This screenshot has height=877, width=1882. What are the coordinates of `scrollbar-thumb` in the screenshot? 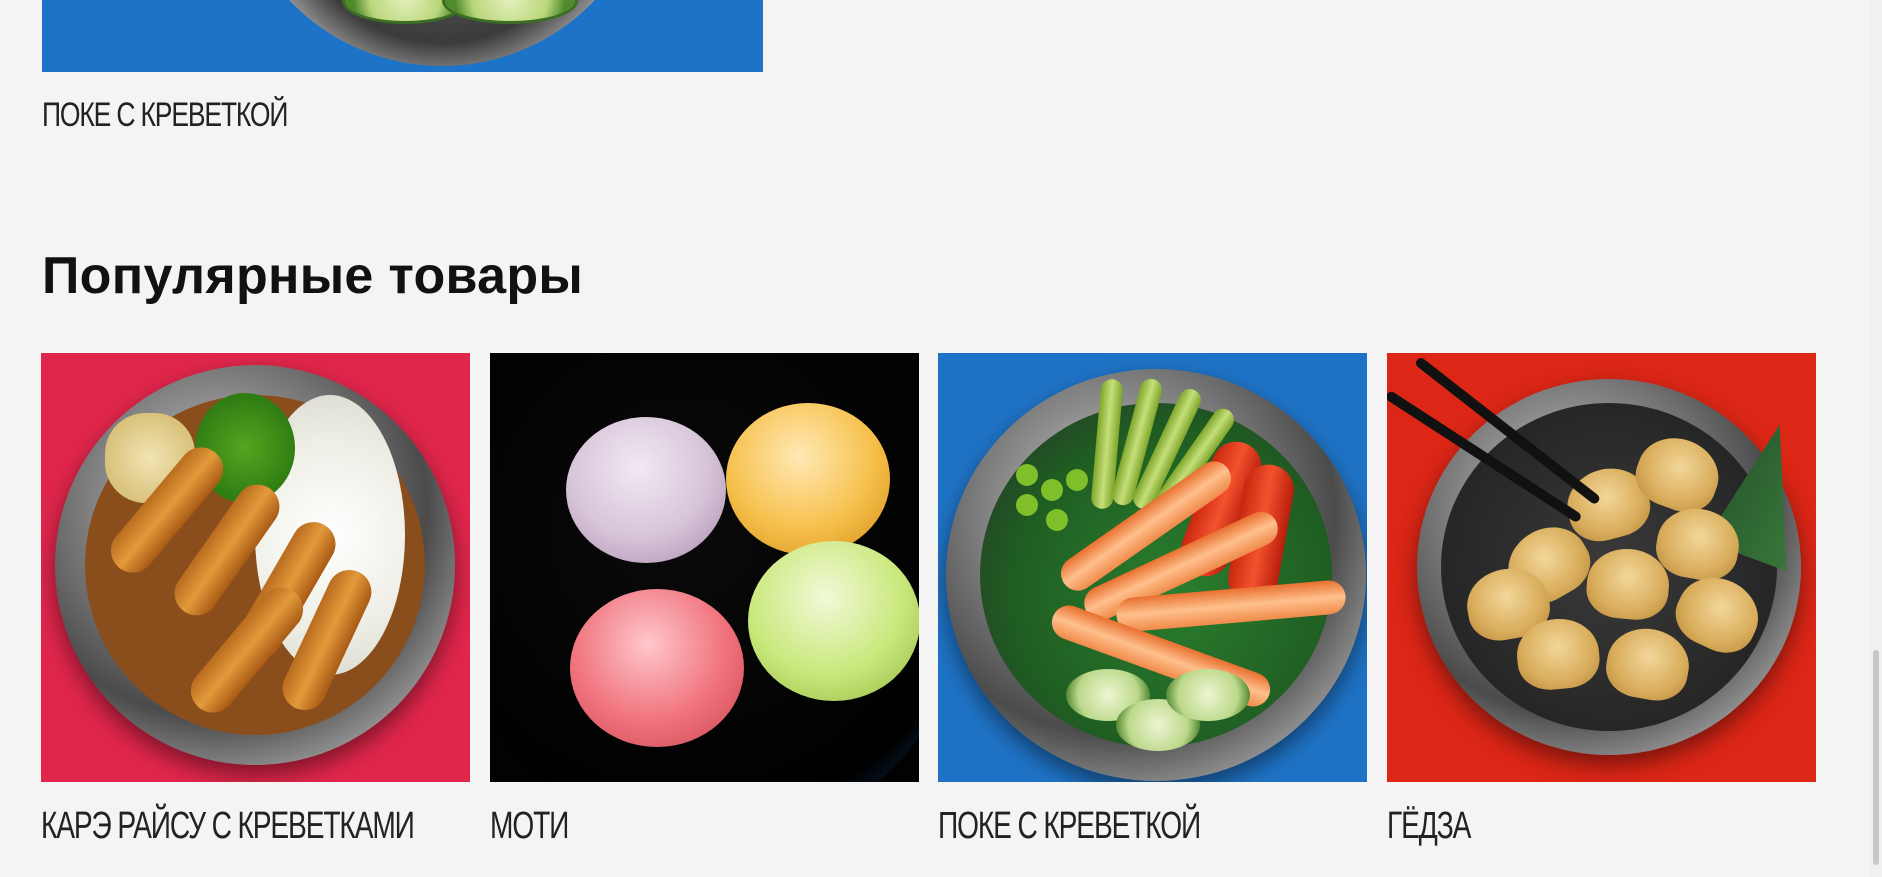 It's located at (1876, 757).